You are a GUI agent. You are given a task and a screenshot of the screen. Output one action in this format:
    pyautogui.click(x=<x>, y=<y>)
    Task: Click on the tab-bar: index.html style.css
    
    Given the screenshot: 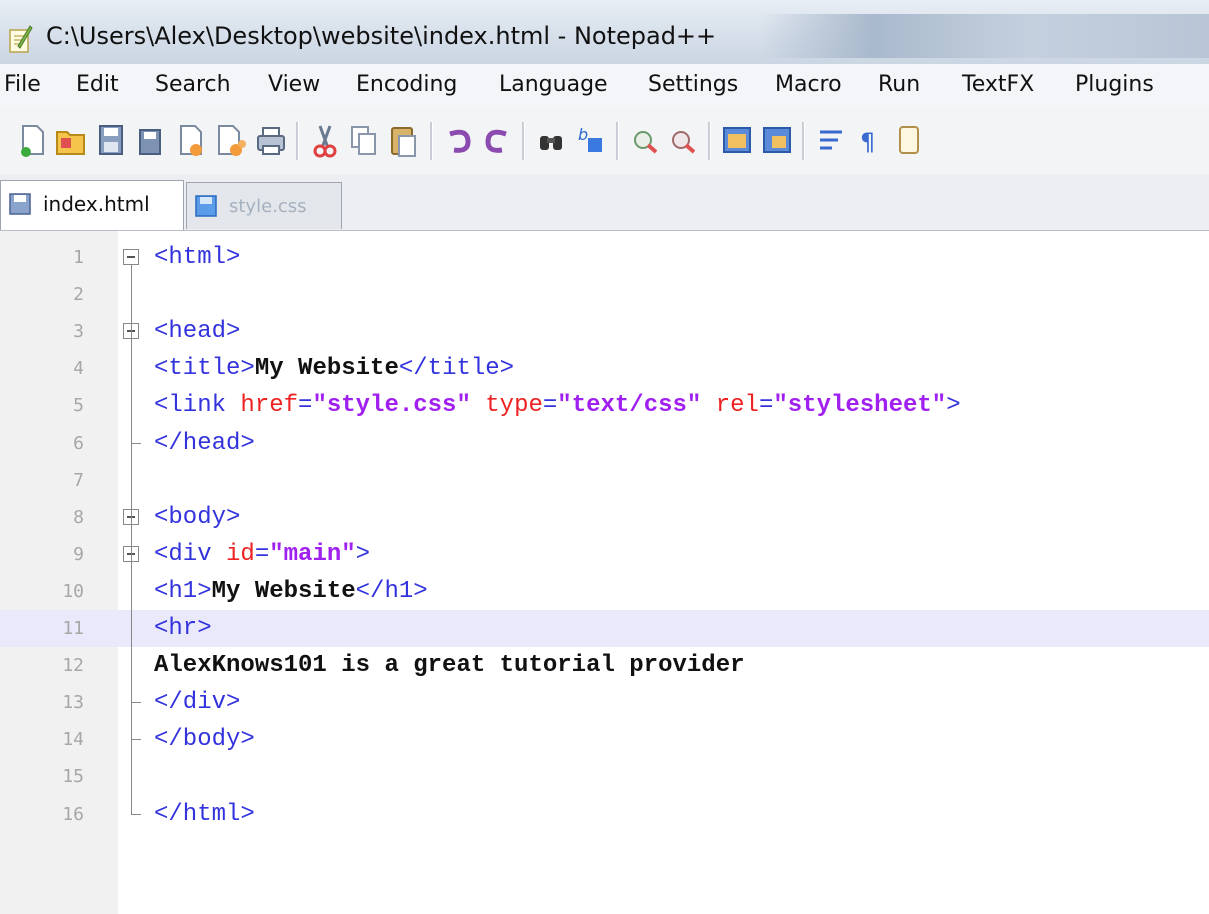 What is the action you would take?
    pyautogui.click(x=604, y=202)
    